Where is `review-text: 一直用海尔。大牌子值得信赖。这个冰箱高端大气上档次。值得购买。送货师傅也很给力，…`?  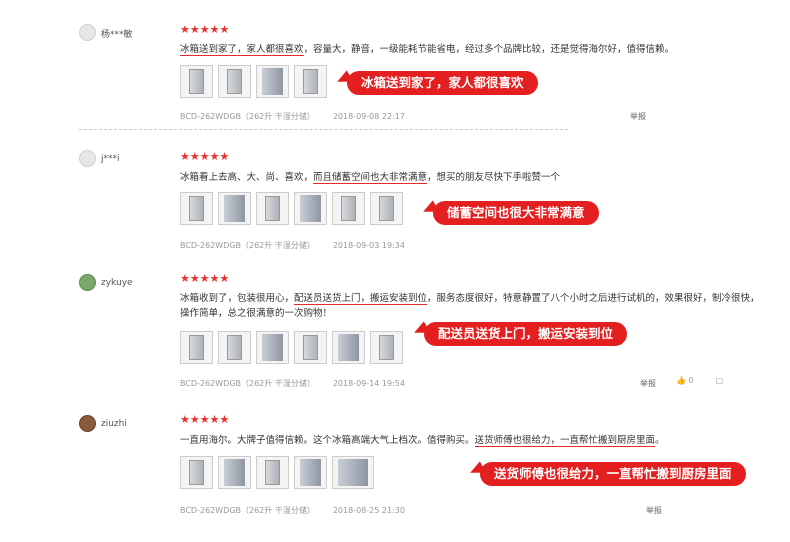
review-text: 一直用海尔。大牌子值得信赖。这个冰箱高端大气上档次。值得购买。送货师傅也很给力，… is located at coordinates (422, 440).